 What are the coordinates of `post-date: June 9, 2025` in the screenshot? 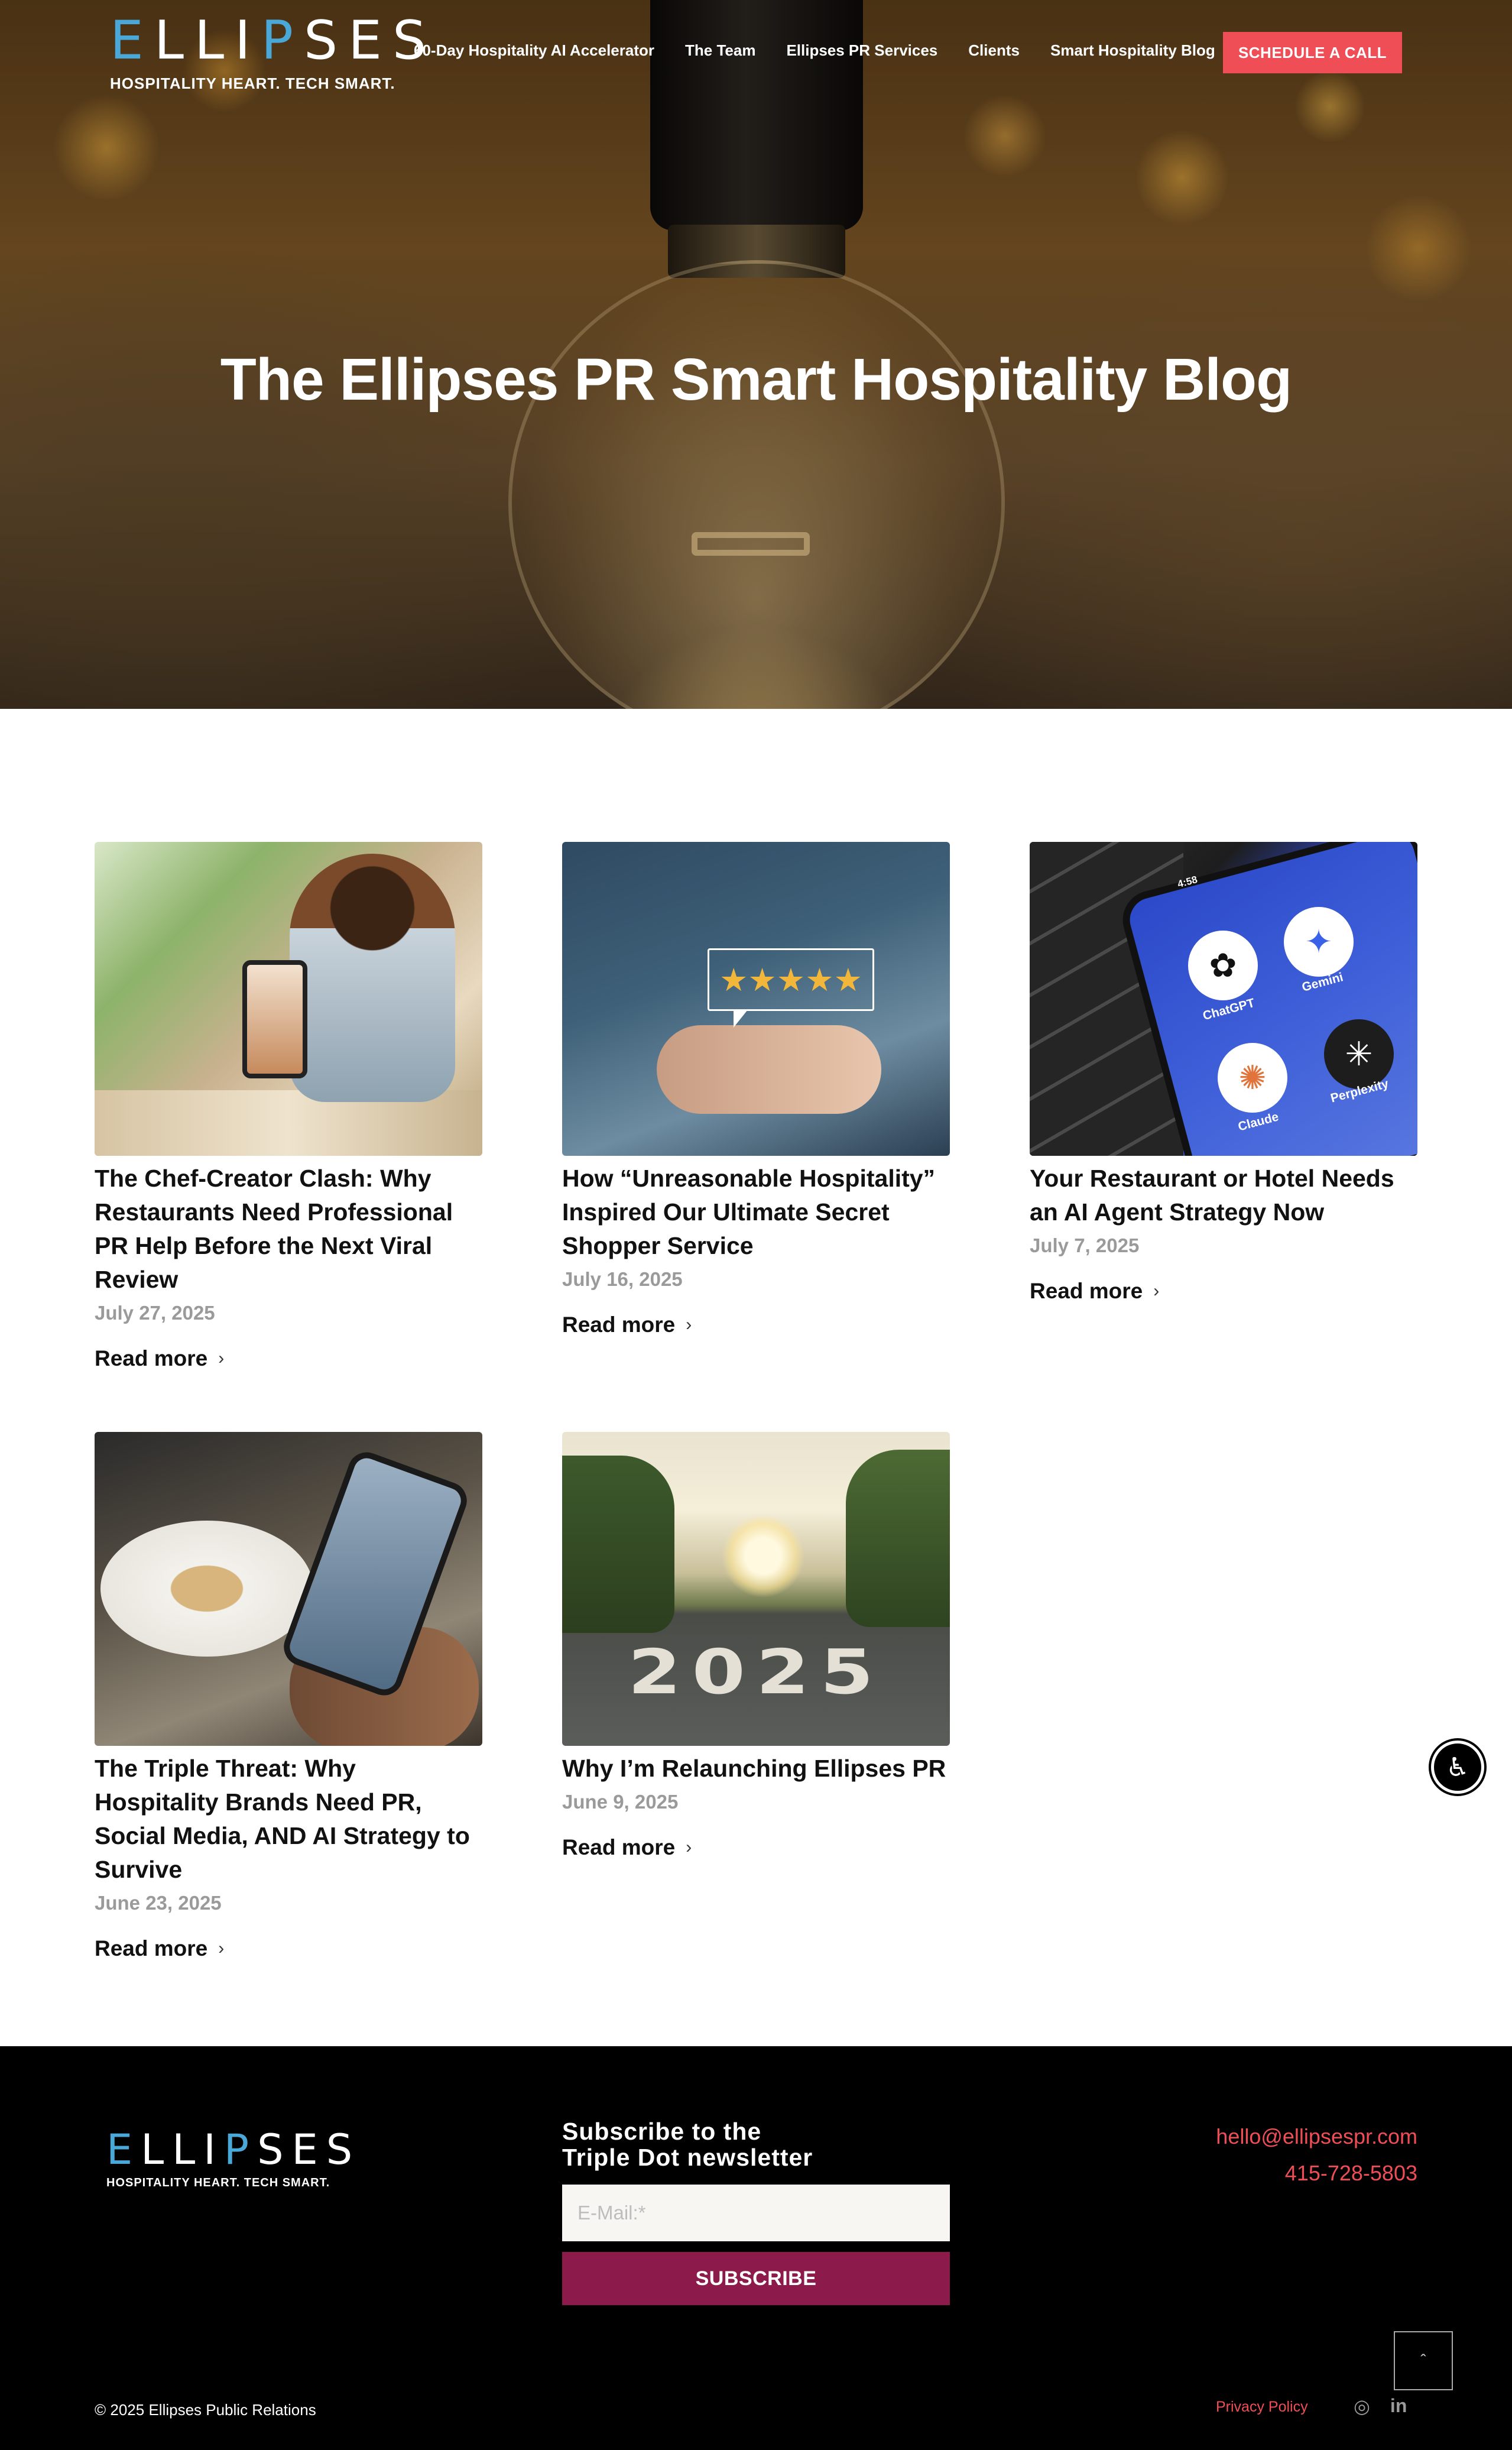 It's located at (620, 1802).